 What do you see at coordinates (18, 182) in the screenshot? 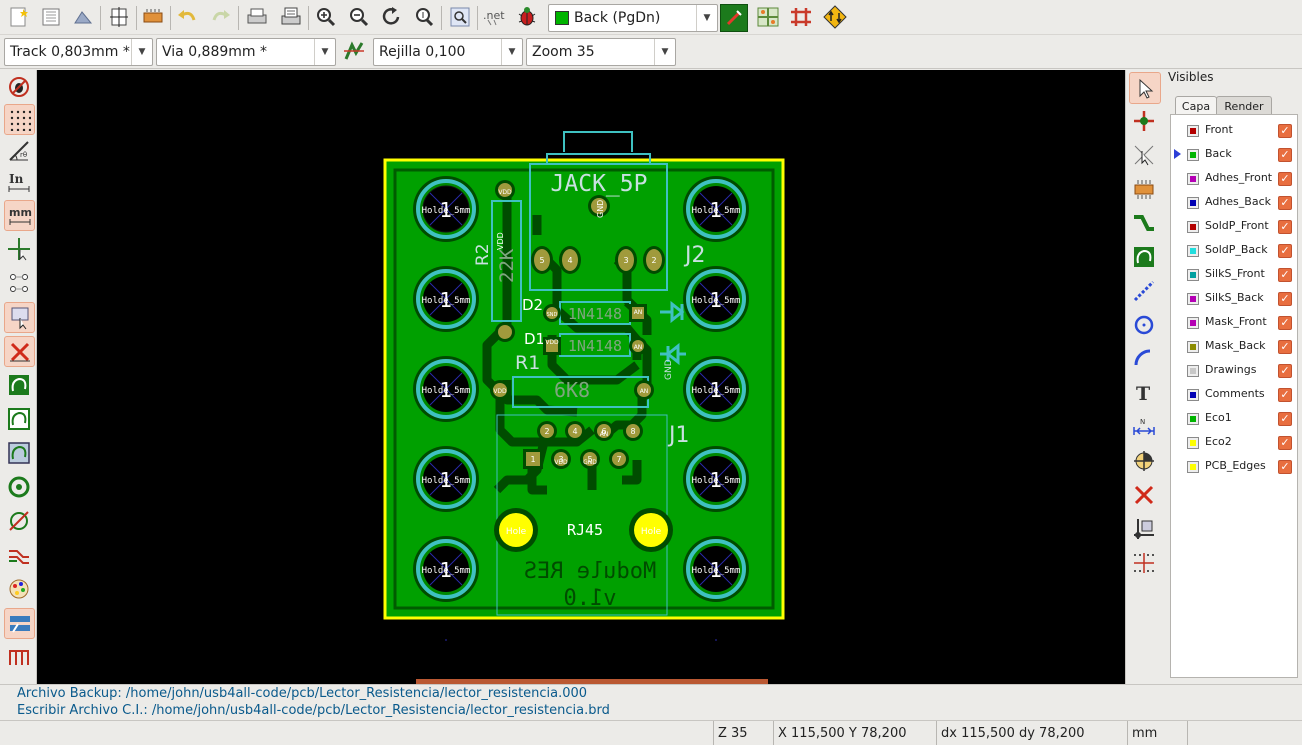
I see `inch-units-icon: In` at bounding box center [18, 182].